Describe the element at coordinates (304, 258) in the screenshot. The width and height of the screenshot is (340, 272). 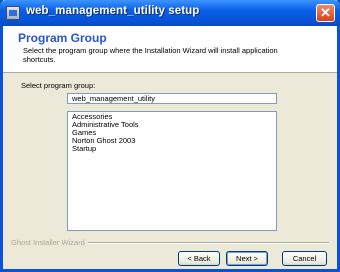
I see `cancel-button: Cancel` at that location.